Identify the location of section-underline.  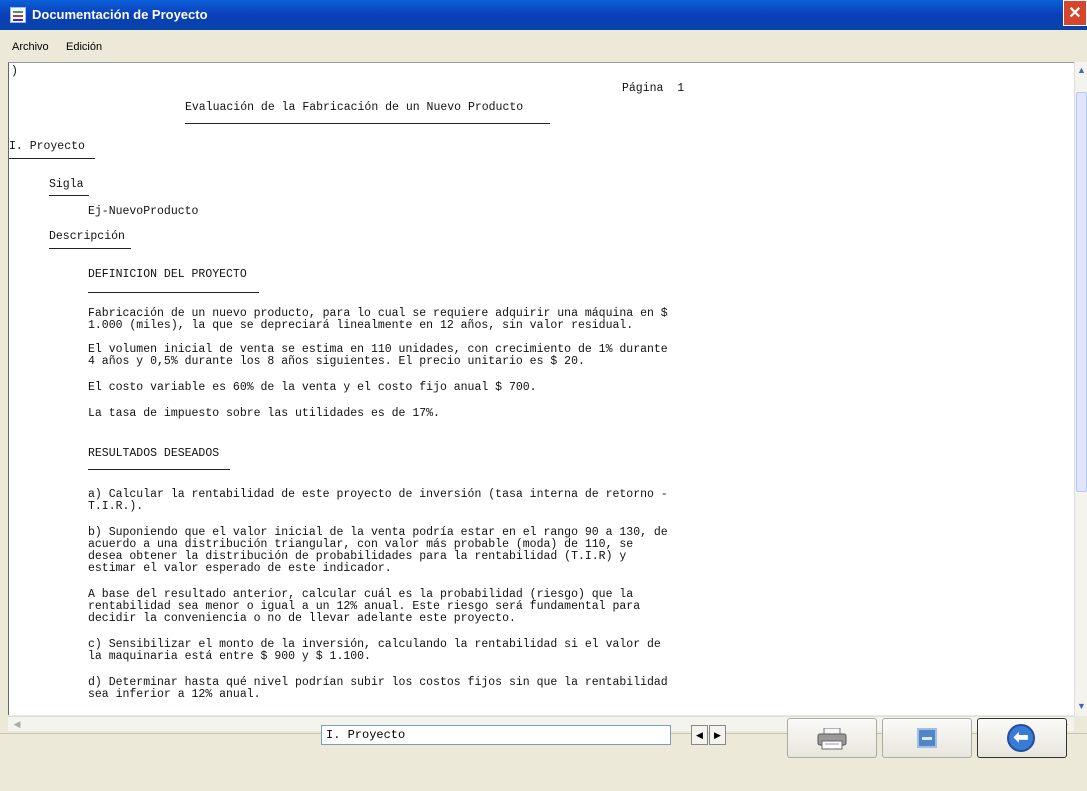
(52, 158).